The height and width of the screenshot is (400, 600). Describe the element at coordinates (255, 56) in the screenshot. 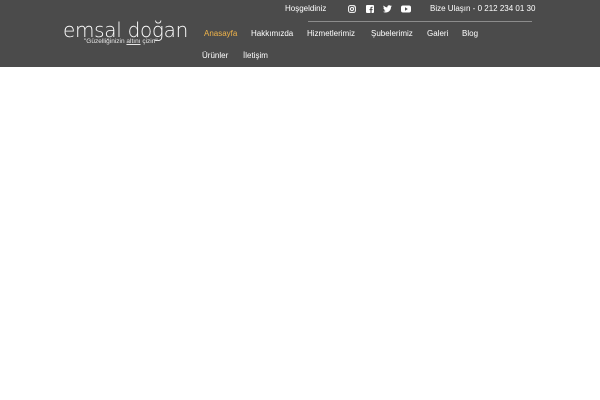

I see `nav-item-iletisim: İletişim` at that location.